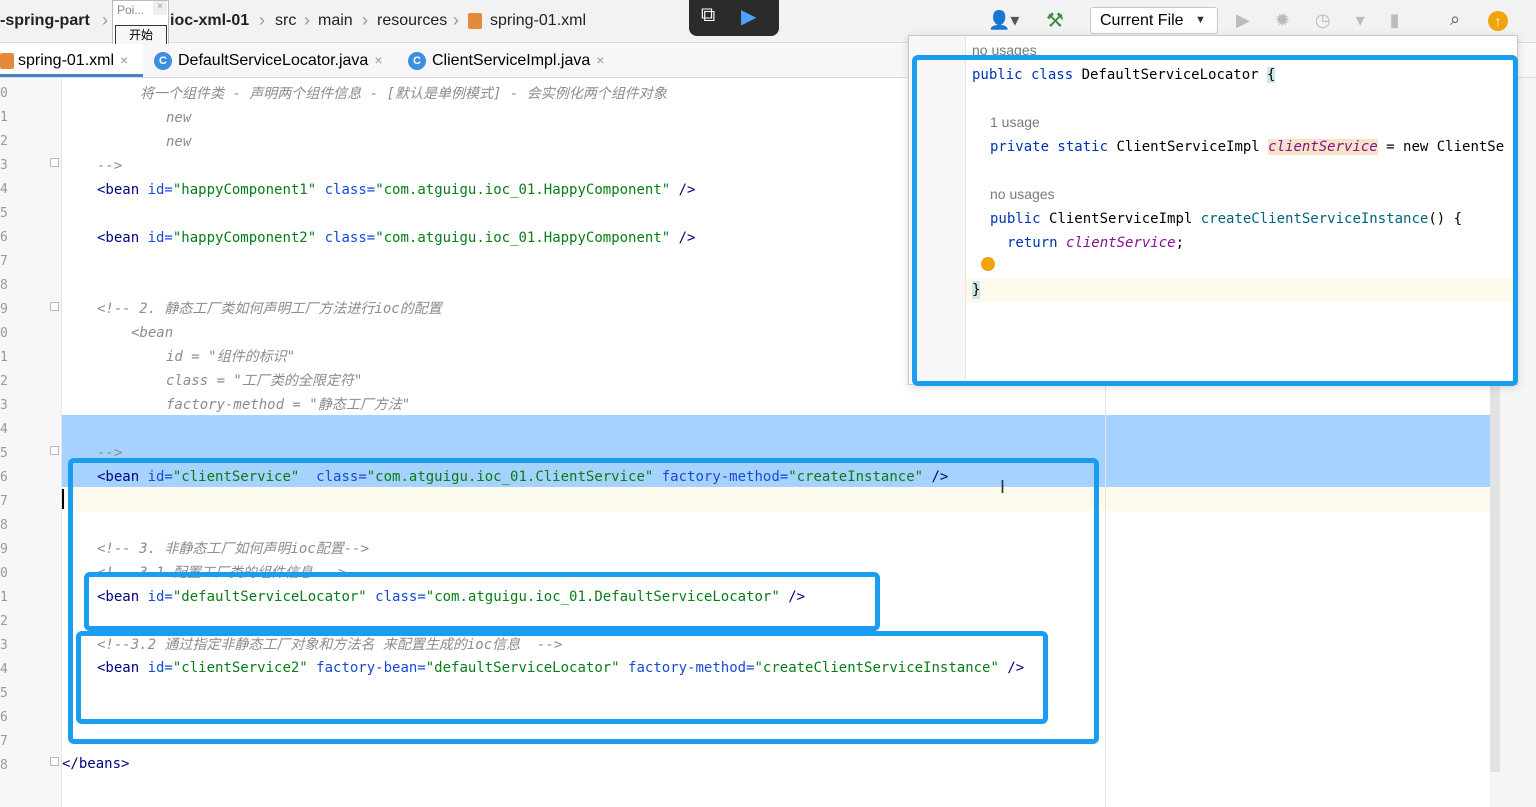 This screenshot has height=807, width=1536. What do you see at coordinates (734, 18) in the screenshot?
I see `recorder-toolbar: ⧉ ▶` at bounding box center [734, 18].